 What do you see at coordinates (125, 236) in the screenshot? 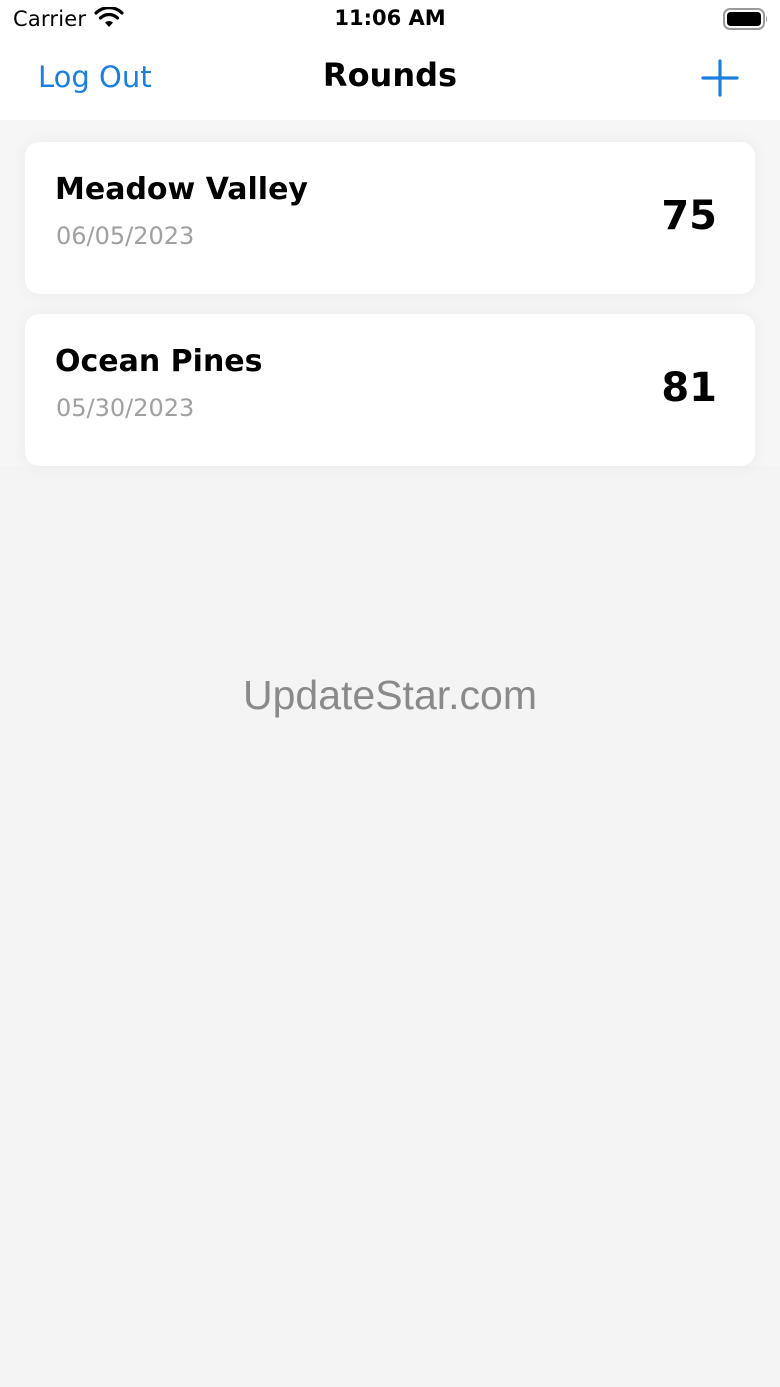
I see `round-date: 06/05/2023` at bounding box center [125, 236].